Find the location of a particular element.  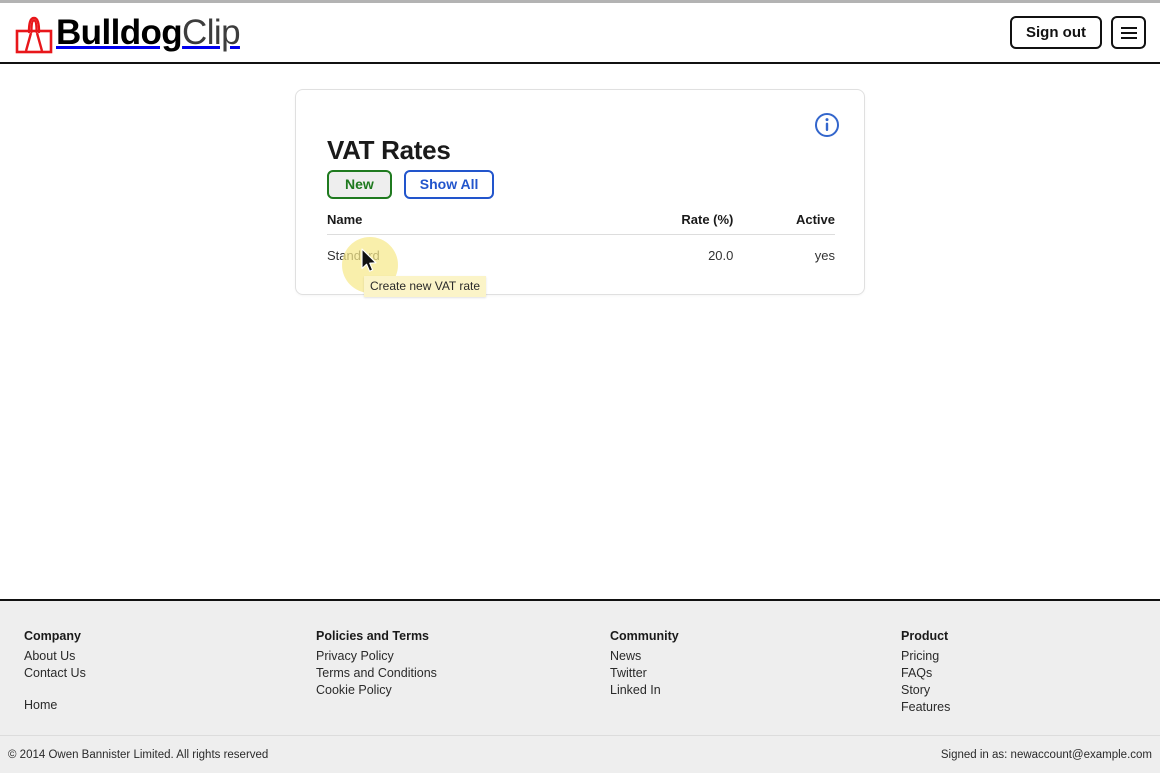

hamburger-menu-icon is located at coordinates (1128, 33).